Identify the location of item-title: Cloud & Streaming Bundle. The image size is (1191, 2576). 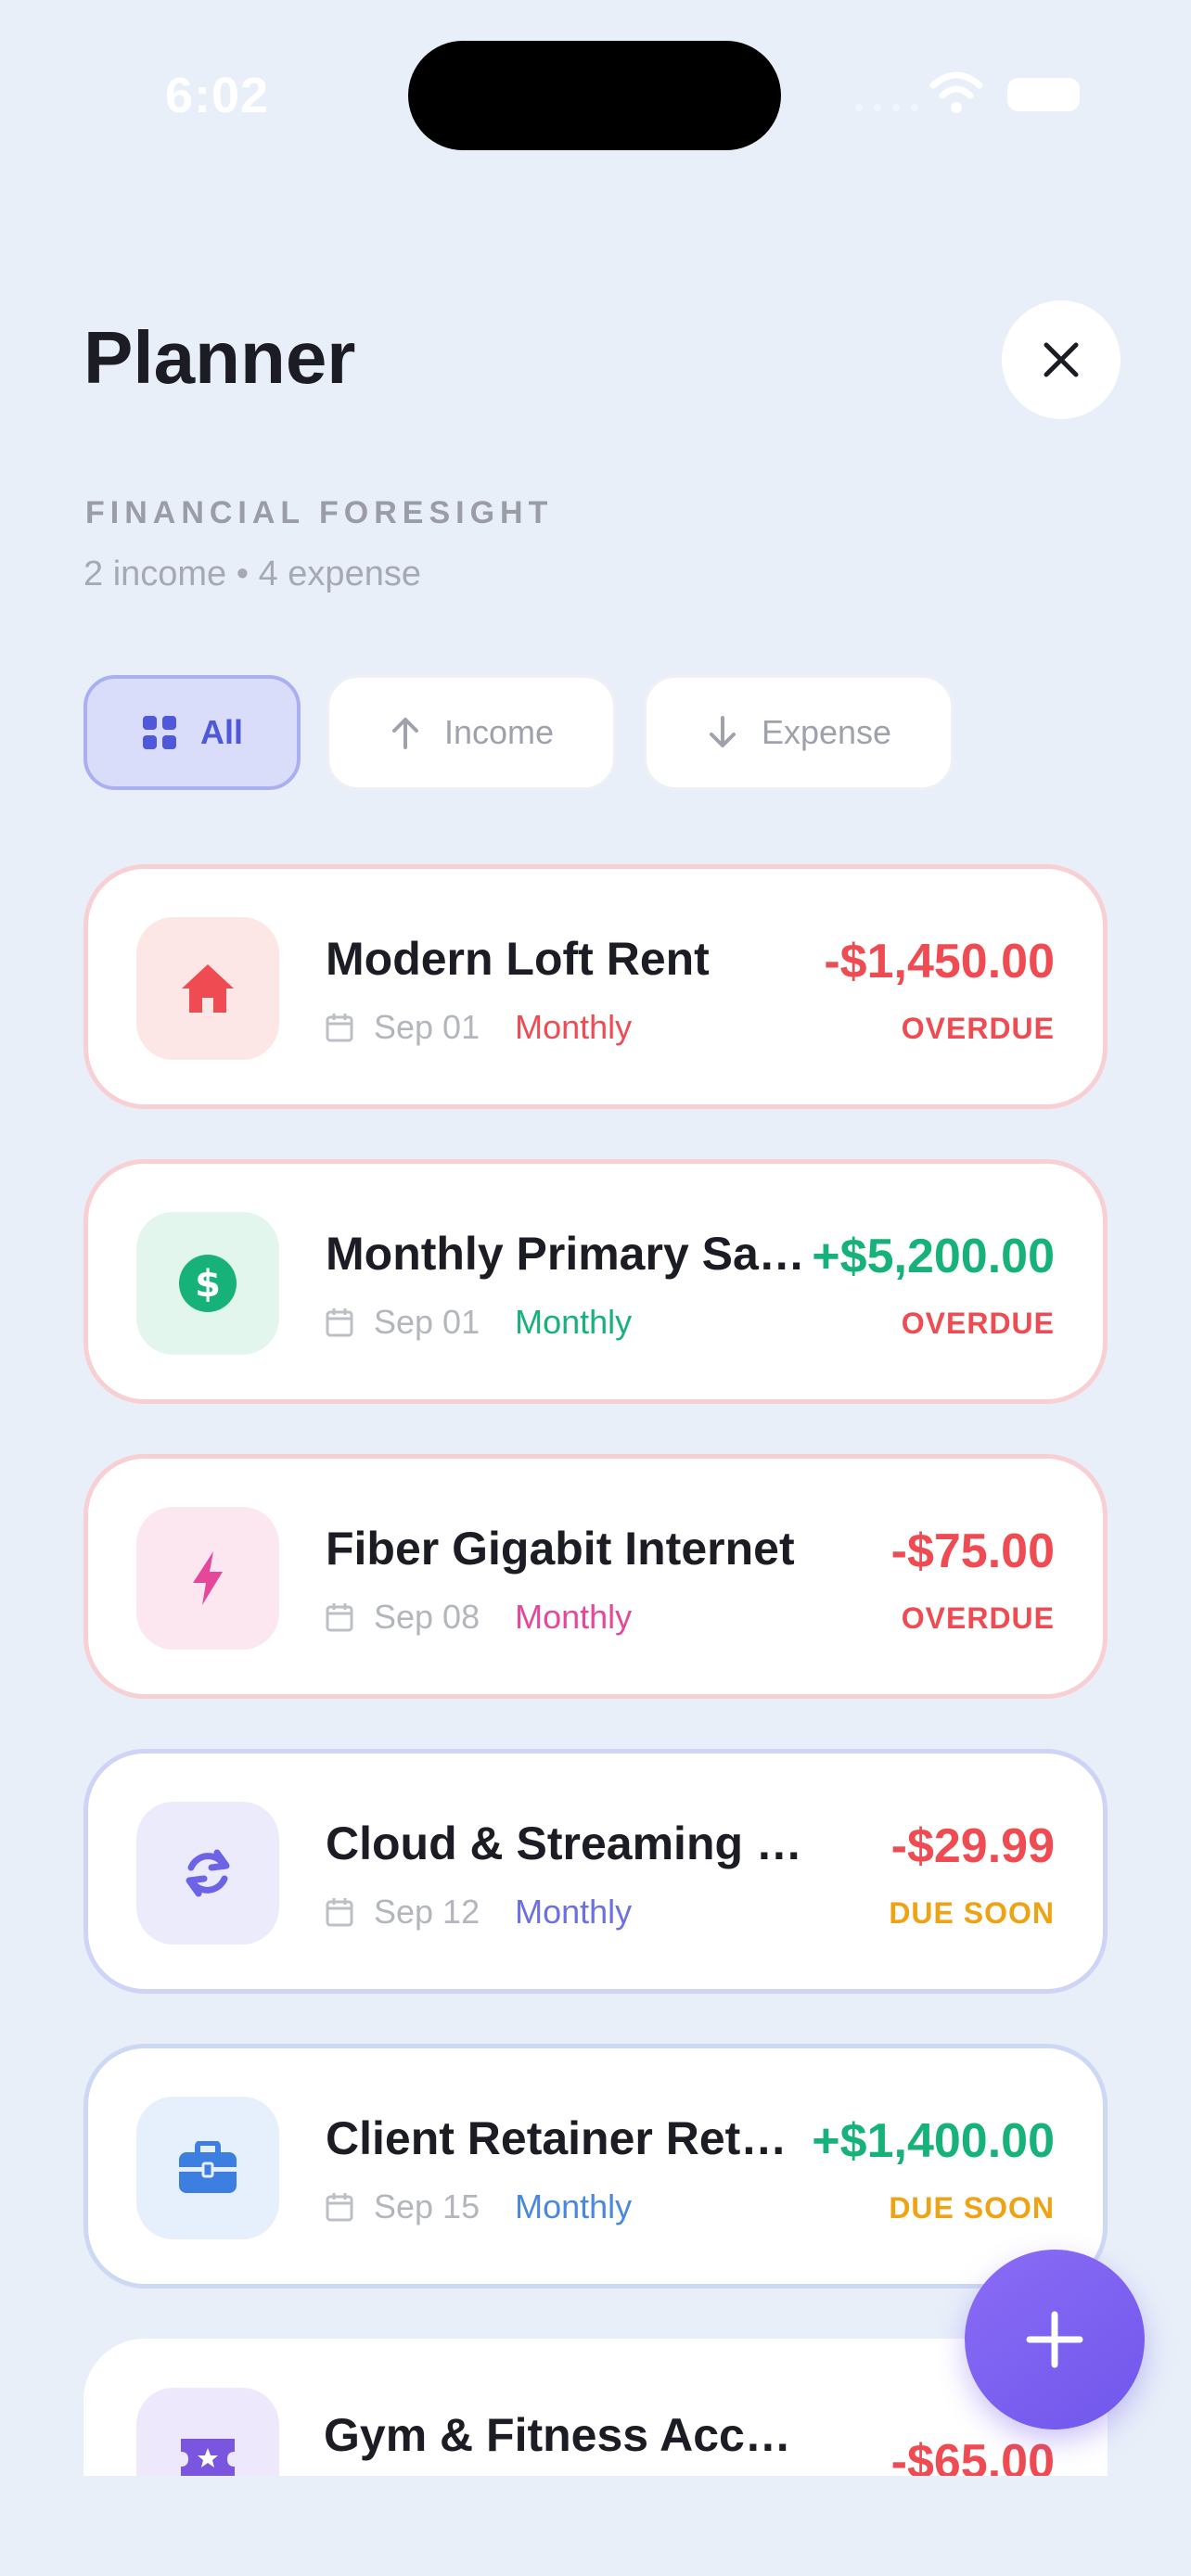
(567, 1843).